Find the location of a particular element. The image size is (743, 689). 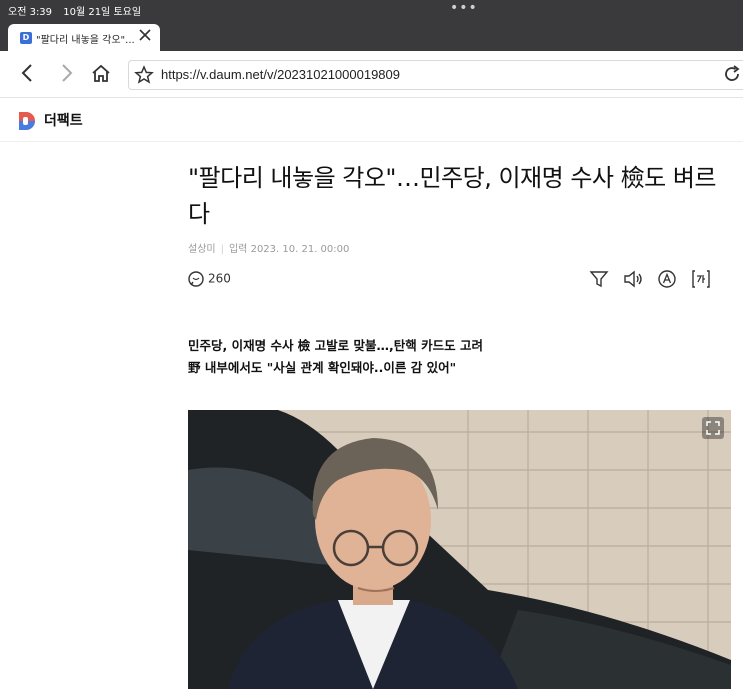

status-bar: 오전 3:39 10월 21일 토요일 is located at coordinates (78, 10).